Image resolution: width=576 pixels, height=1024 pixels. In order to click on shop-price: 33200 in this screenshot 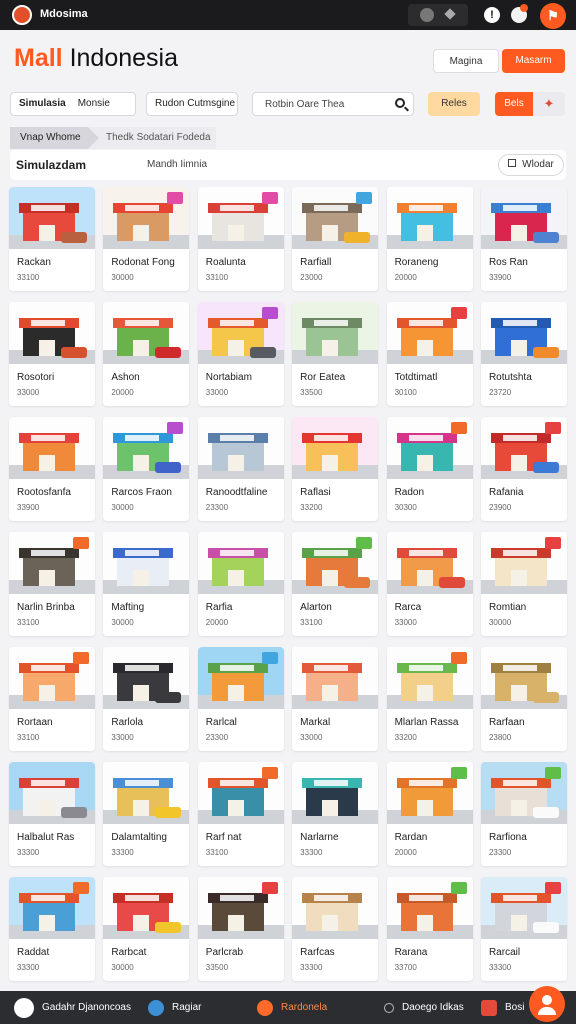, I will do `click(311, 507)`.